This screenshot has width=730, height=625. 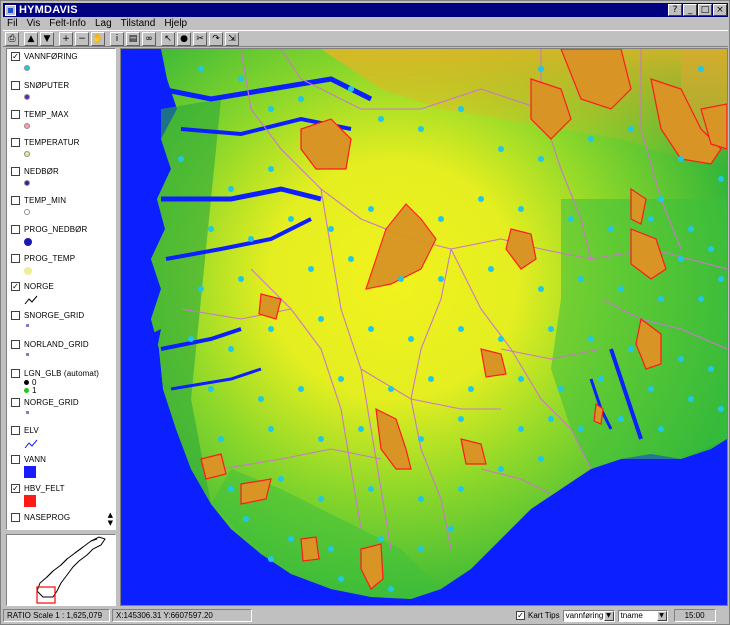 I want to click on window-controls: ? _ □ ×, so click(x=697, y=10).